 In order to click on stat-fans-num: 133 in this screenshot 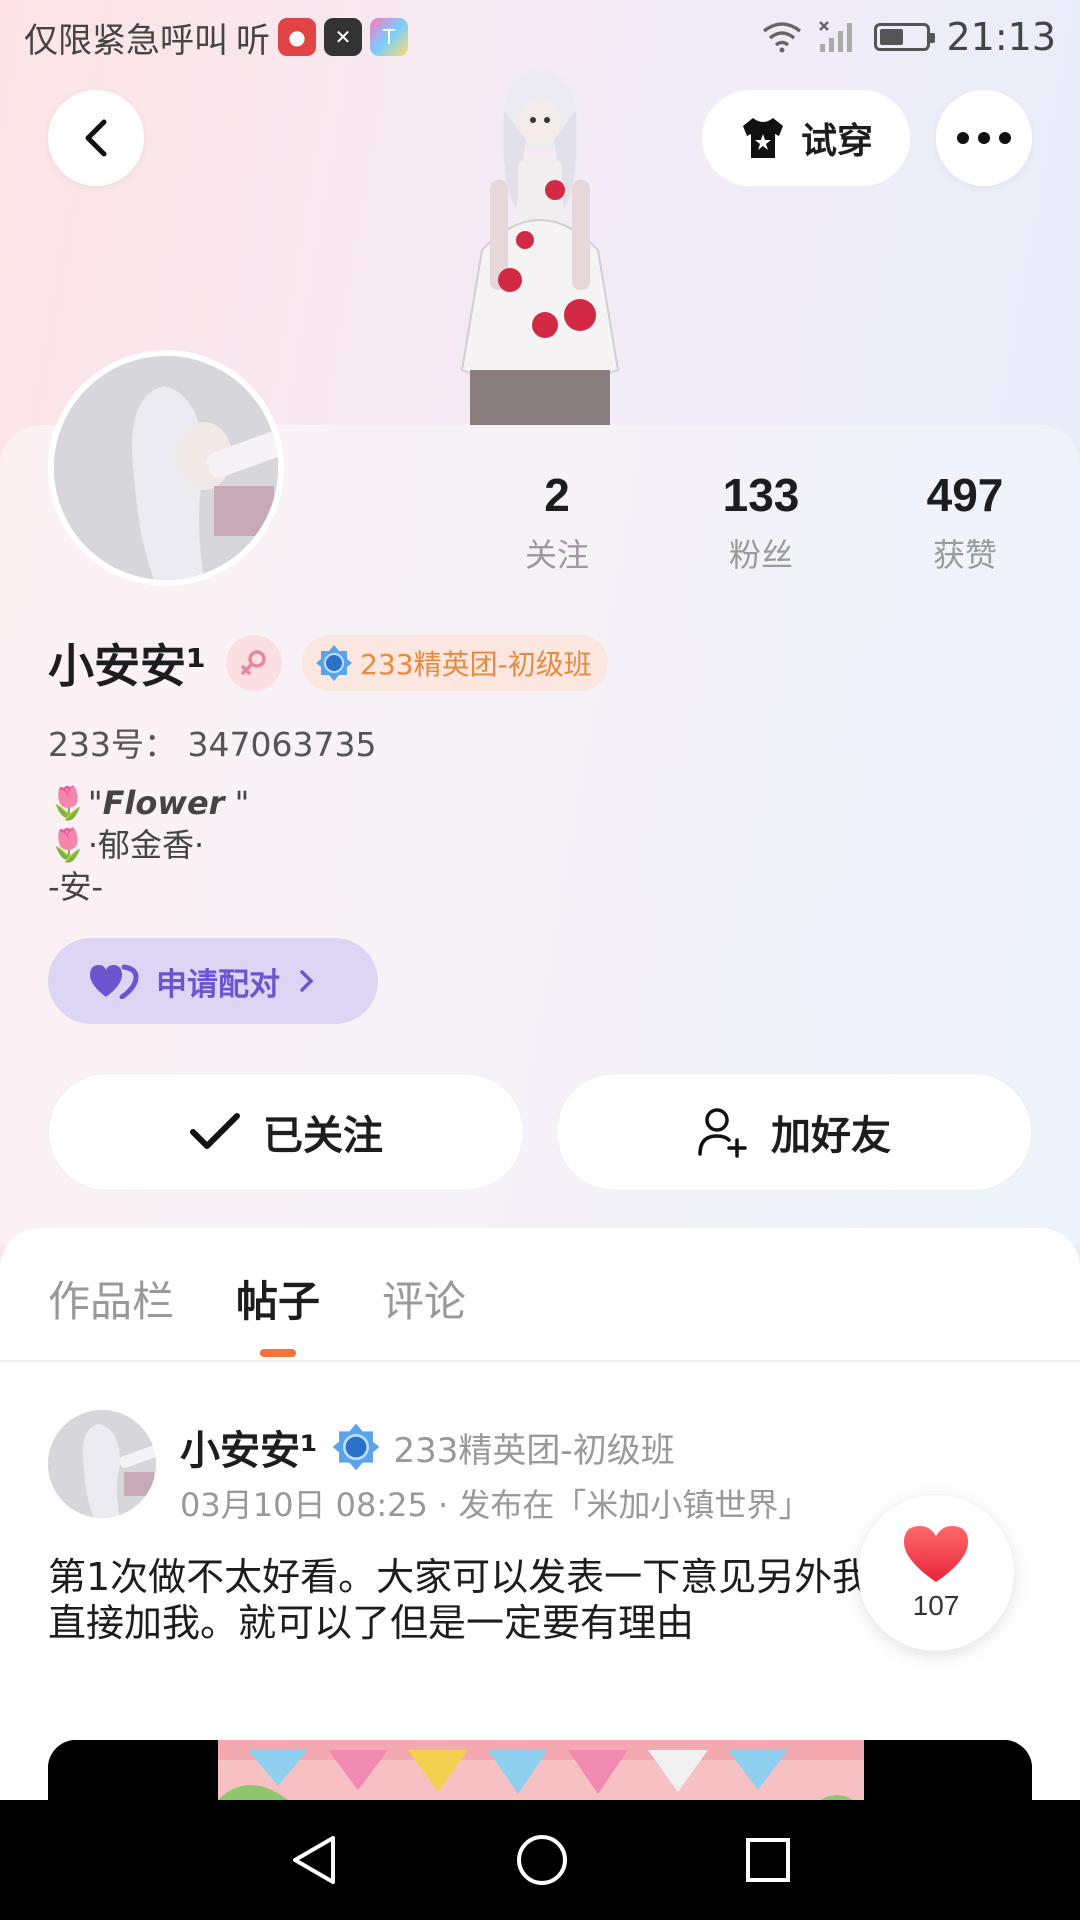, I will do `click(761, 495)`.